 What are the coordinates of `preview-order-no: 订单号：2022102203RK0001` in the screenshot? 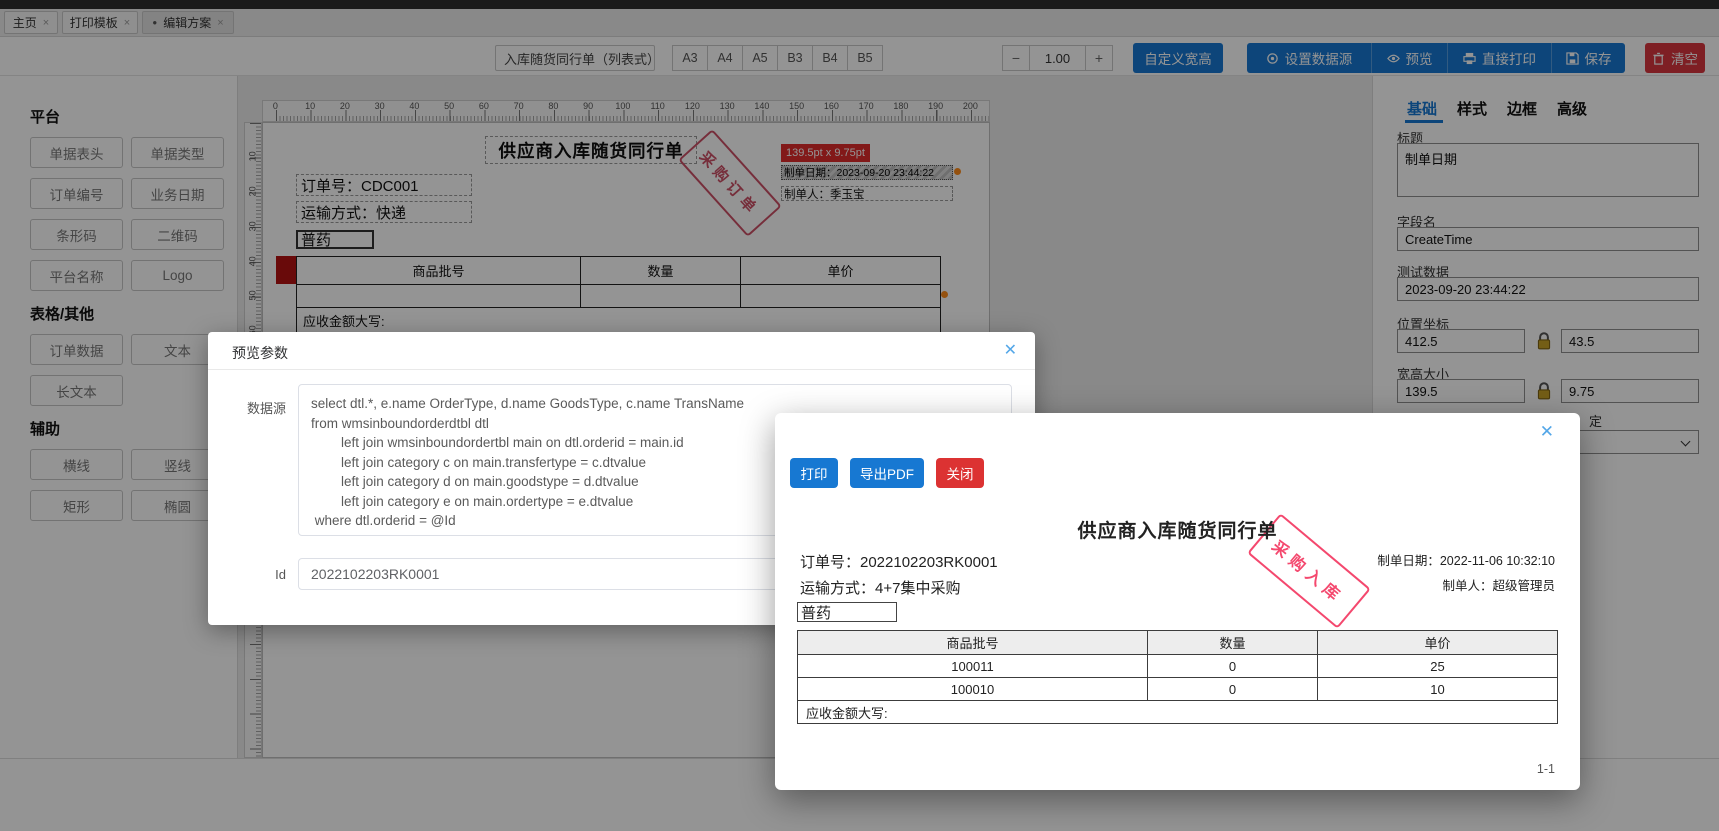 It's located at (899, 562).